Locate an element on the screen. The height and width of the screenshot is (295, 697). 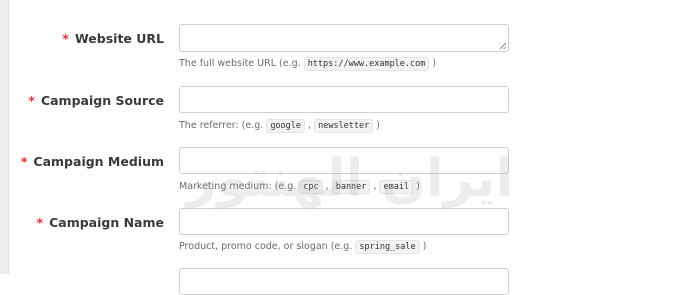
example-code: google is located at coordinates (286, 126).